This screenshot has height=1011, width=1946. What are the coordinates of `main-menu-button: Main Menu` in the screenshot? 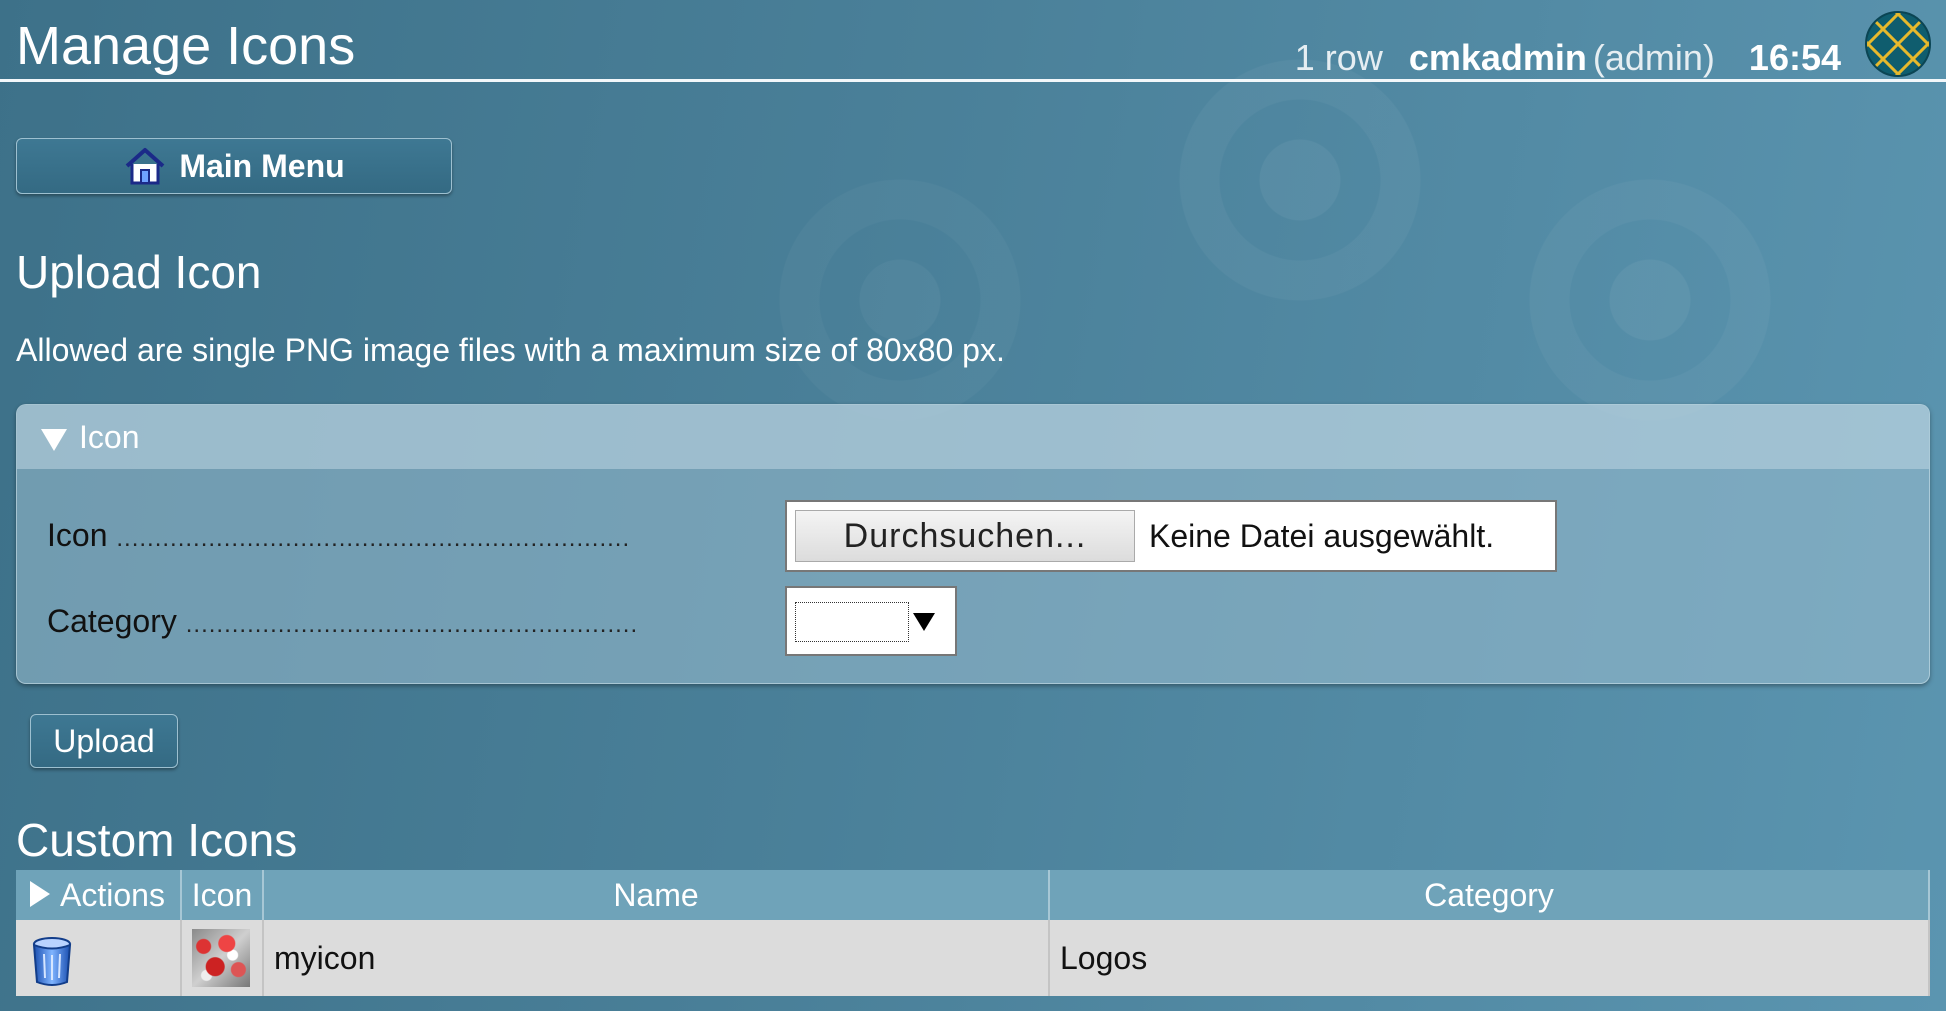 It's located at (234, 166).